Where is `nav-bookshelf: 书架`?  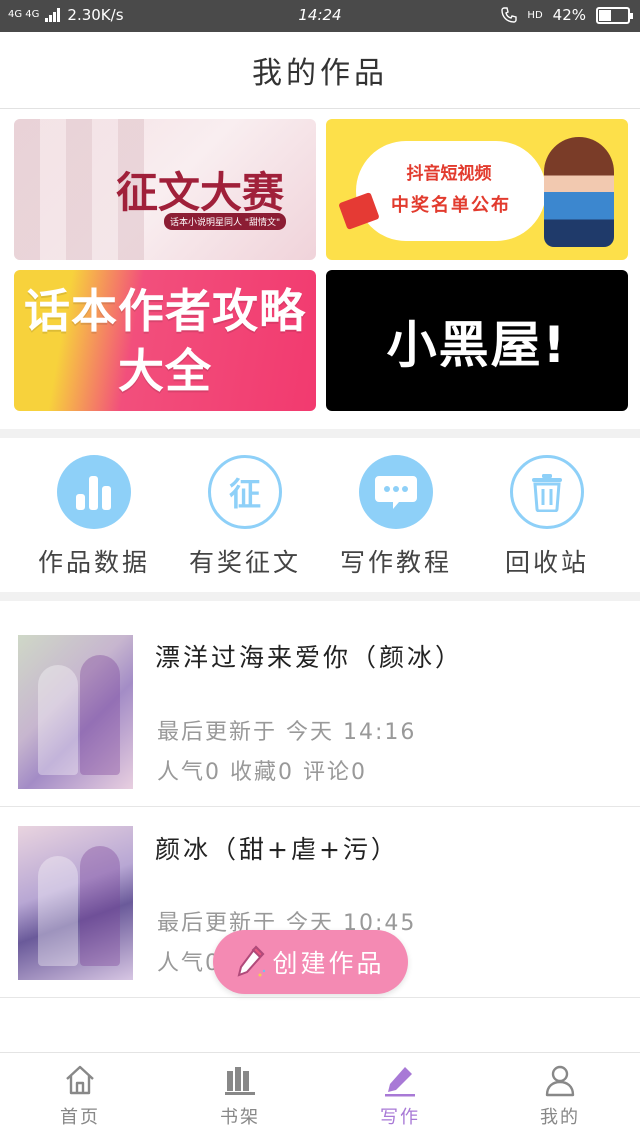
nav-bookshelf: 书架 is located at coordinates (240, 1096).